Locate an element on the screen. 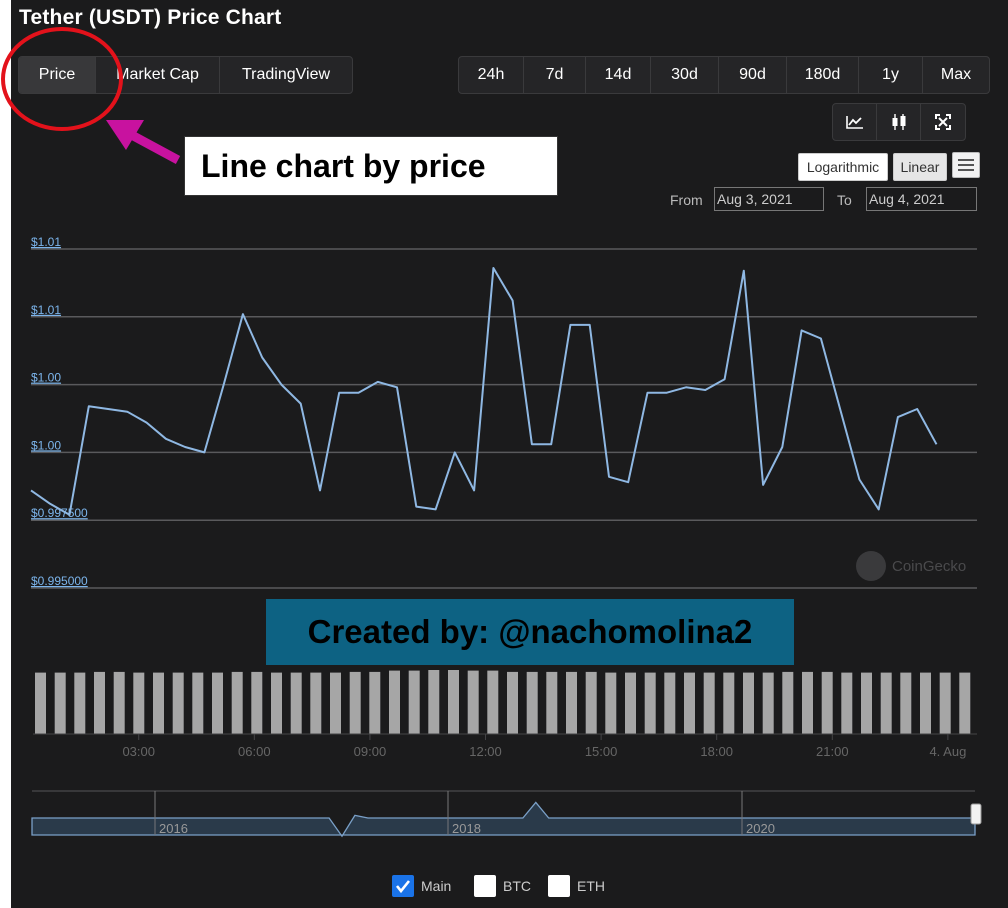  x-tick-label: 4. Aug is located at coordinates (947, 751).